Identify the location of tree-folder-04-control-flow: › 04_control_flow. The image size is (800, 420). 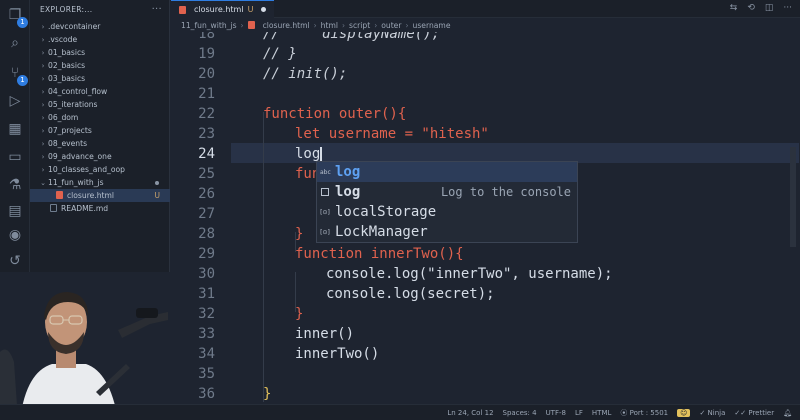
(100, 91).